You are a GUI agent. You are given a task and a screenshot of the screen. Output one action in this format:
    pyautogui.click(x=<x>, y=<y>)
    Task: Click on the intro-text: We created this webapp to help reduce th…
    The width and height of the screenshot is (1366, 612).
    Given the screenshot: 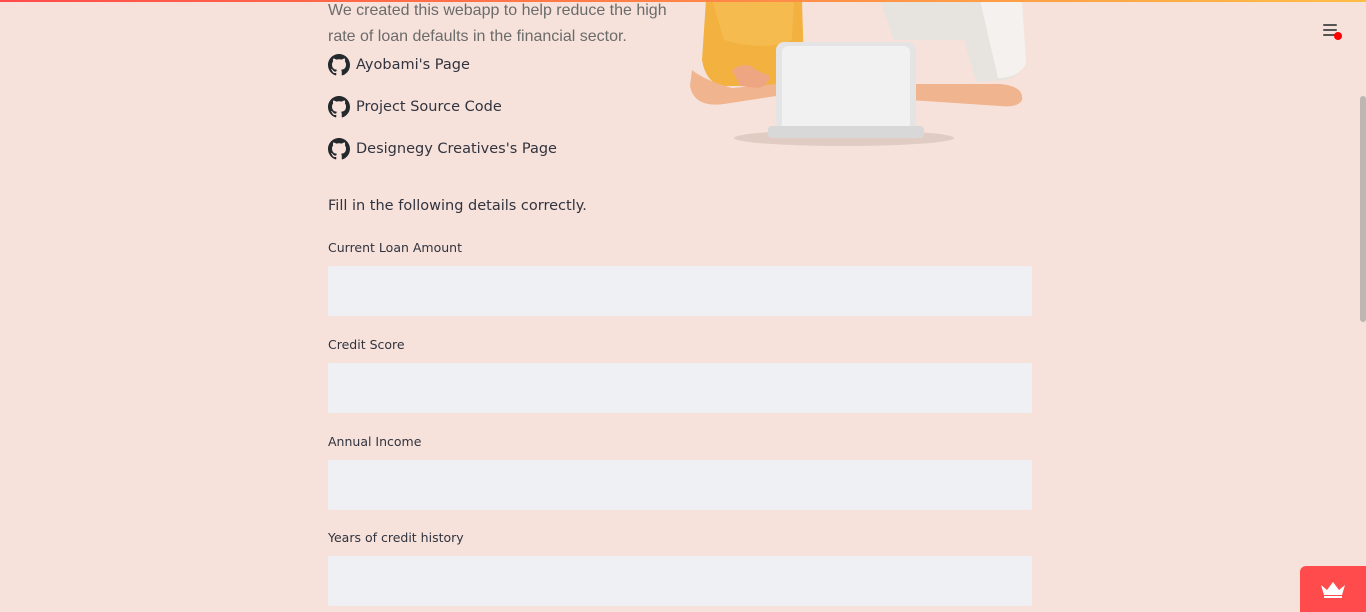 What is the action you would take?
    pyautogui.click(x=497, y=23)
    